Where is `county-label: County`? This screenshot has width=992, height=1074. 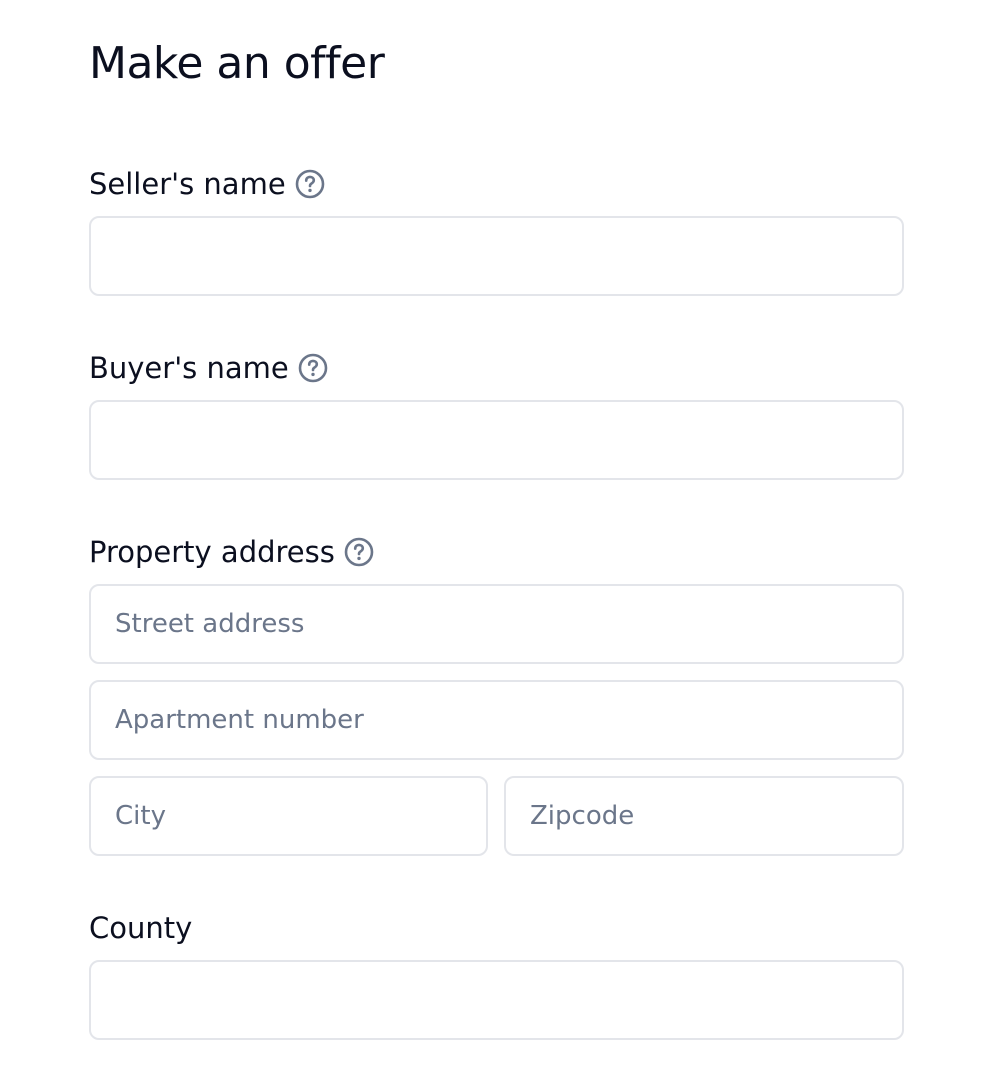 county-label: County is located at coordinates (141, 928).